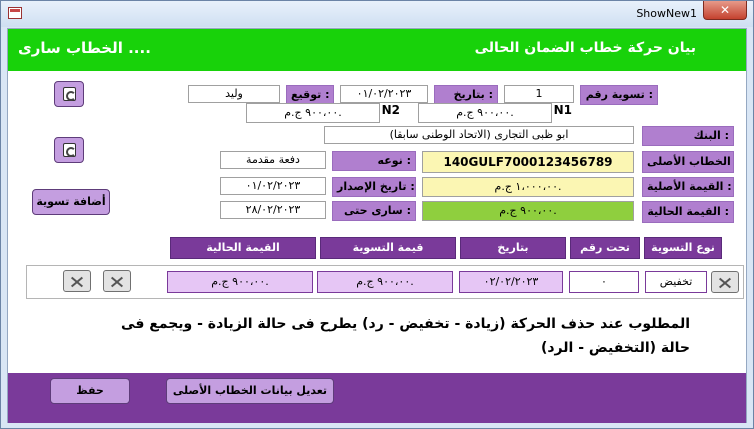 The height and width of the screenshot is (429, 754). I want to click on title-bar: ShowNew1 ✕, so click(377, 14).